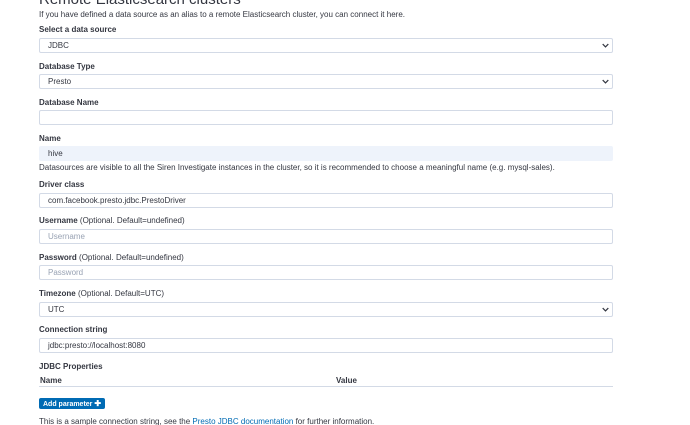  Describe the element at coordinates (68, 404) in the screenshot. I see `add-parameter-label: Add parameter` at that location.